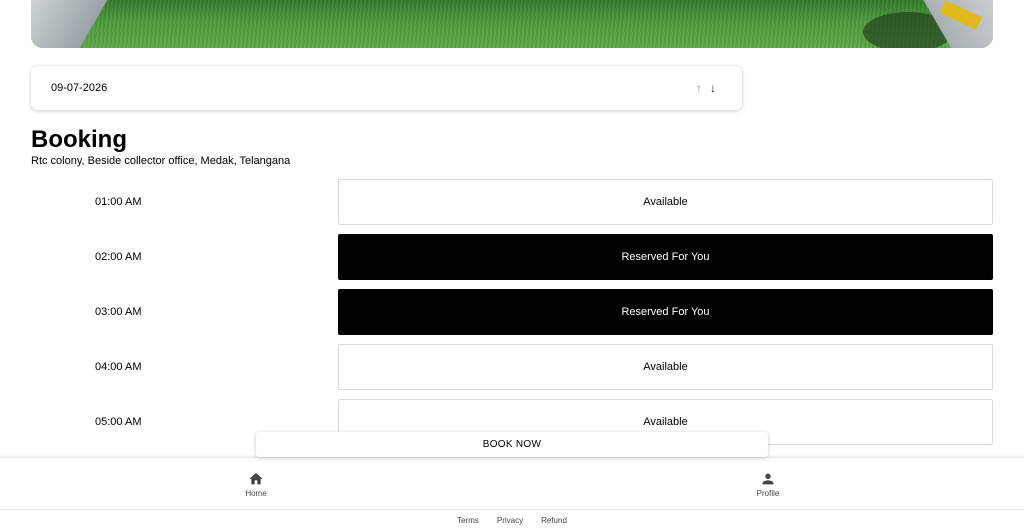 This screenshot has width=1024, height=530. I want to click on nav-home: Home, so click(256, 484).